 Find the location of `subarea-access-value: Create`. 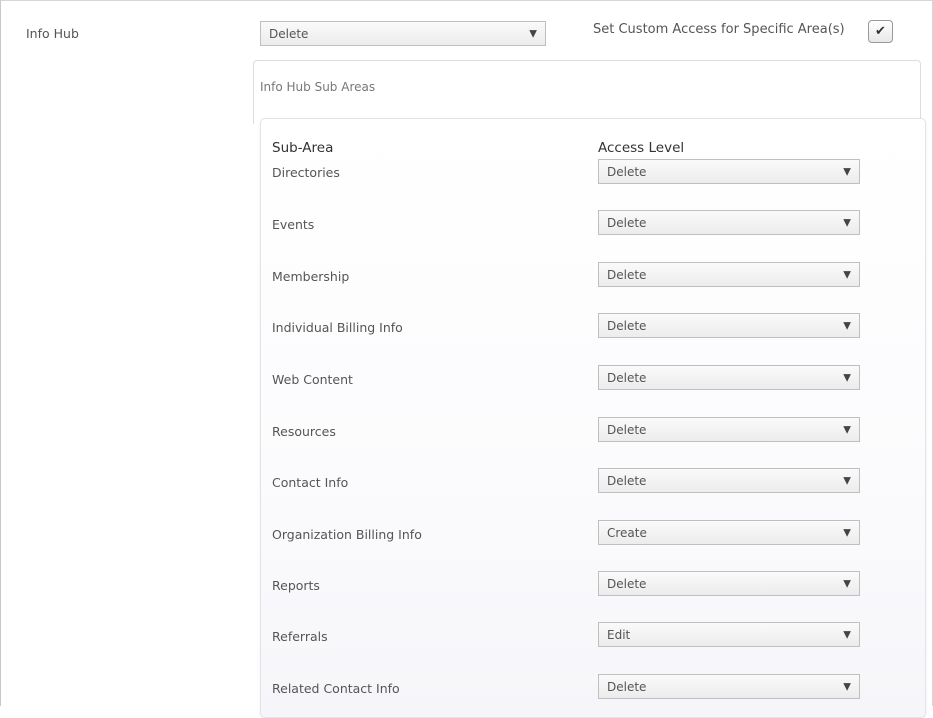

subarea-access-value: Create is located at coordinates (627, 532).